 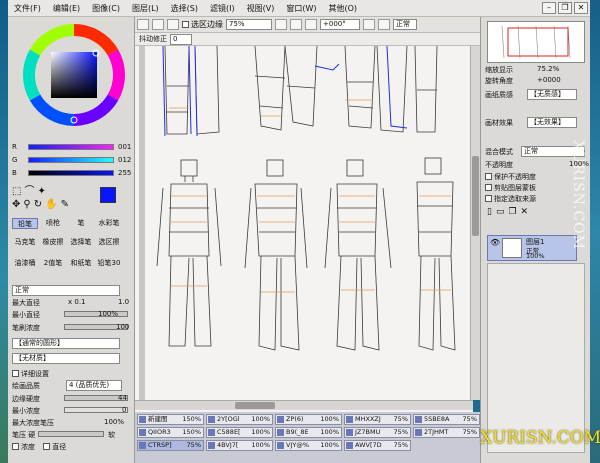 I want to click on color-wheel, so click(x=74, y=75).